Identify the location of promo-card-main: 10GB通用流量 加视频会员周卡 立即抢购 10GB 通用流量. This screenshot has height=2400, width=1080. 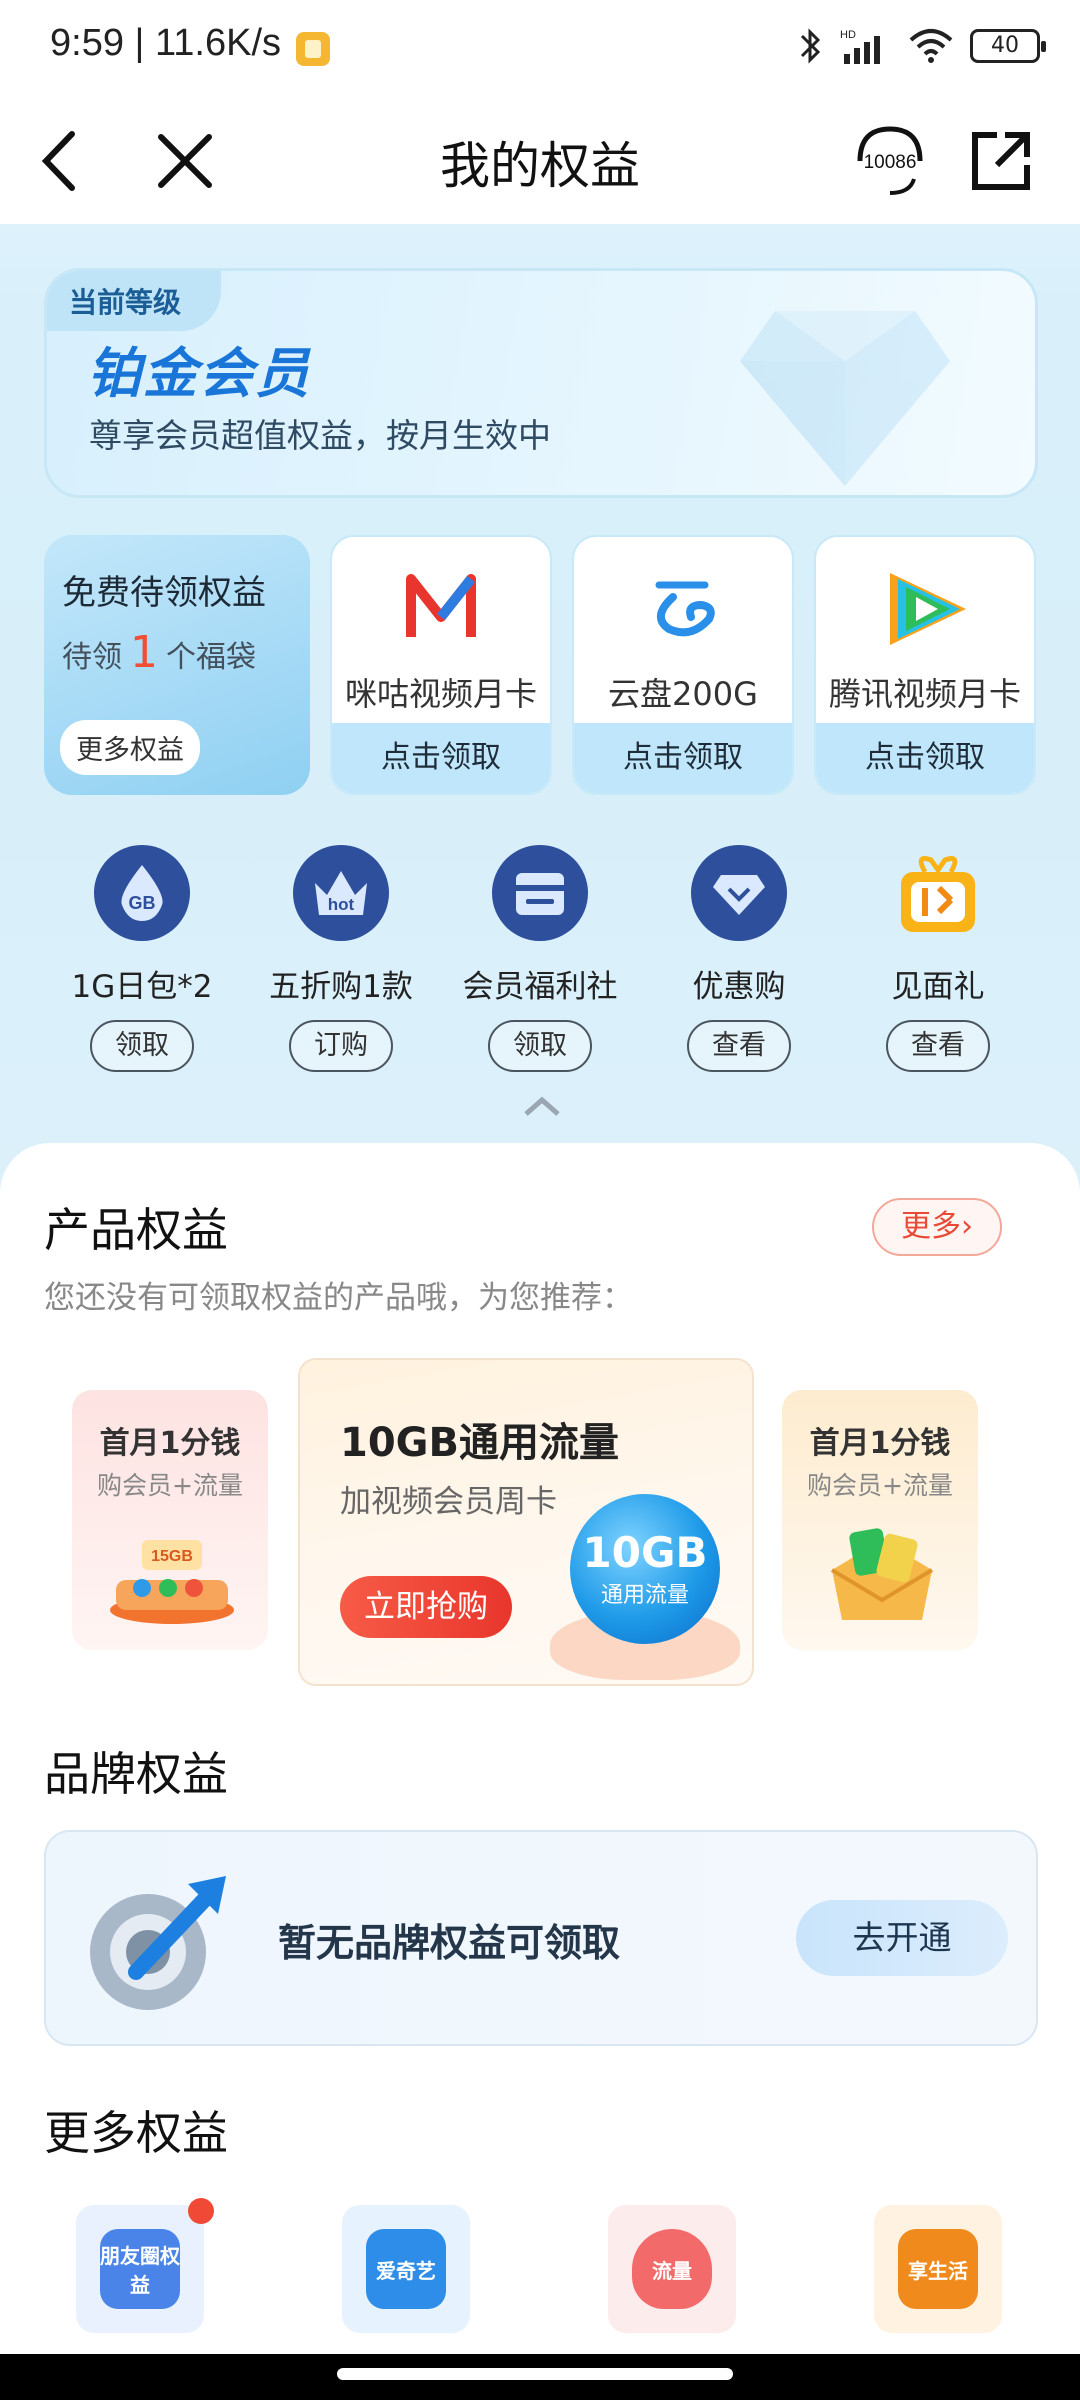
(526, 1522).